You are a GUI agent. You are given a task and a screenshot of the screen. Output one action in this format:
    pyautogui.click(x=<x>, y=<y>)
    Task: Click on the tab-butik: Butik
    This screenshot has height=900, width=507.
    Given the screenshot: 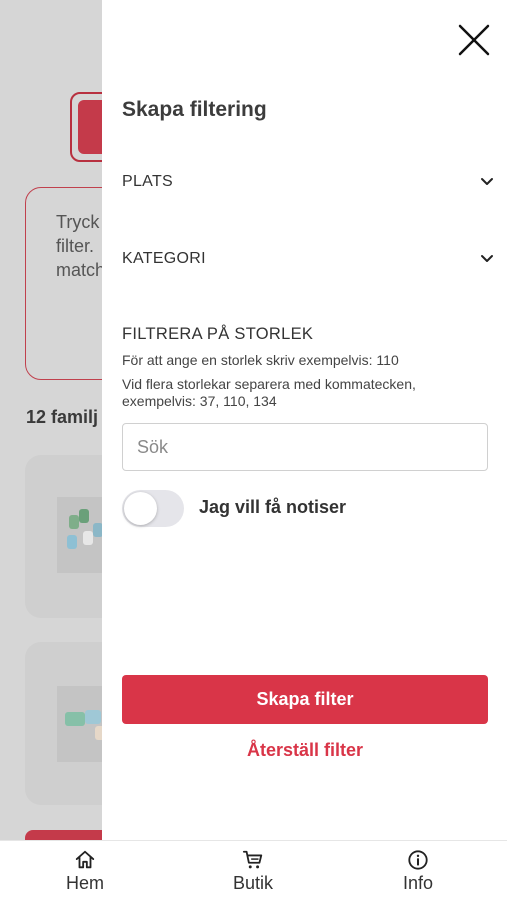 What is the action you would take?
    pyautogui.click(x=253, y=871)
    